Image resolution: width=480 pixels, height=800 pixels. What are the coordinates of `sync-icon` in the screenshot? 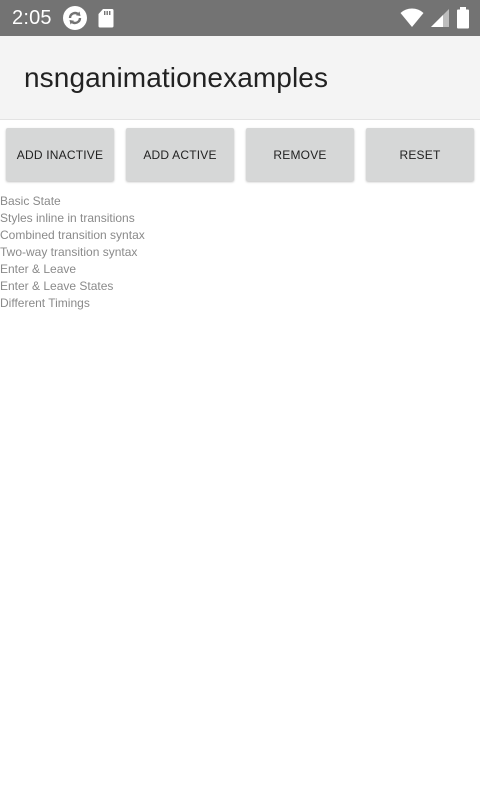 It's located at (75, 18).